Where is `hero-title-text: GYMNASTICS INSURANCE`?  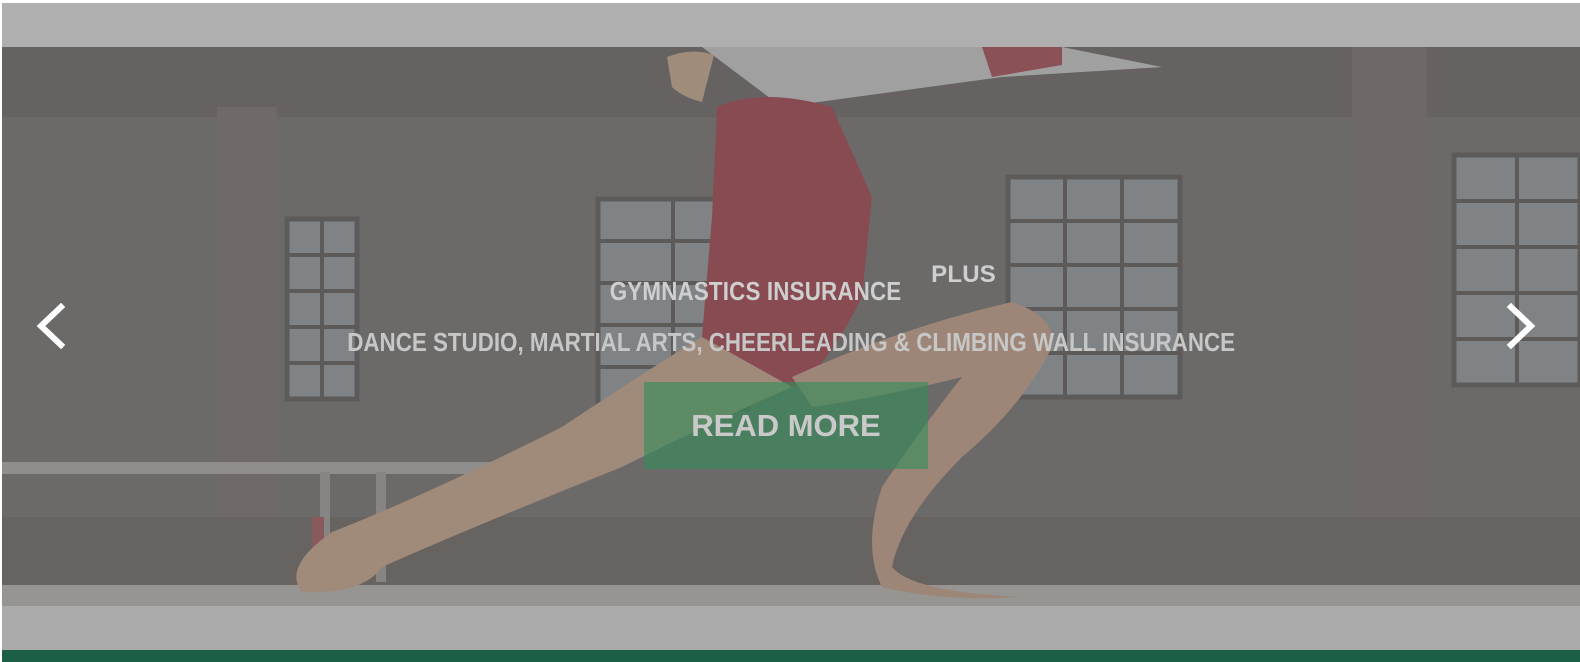
hero-title-text: GYMNASTICS INSURANCE is located at coordinates (755, 291).